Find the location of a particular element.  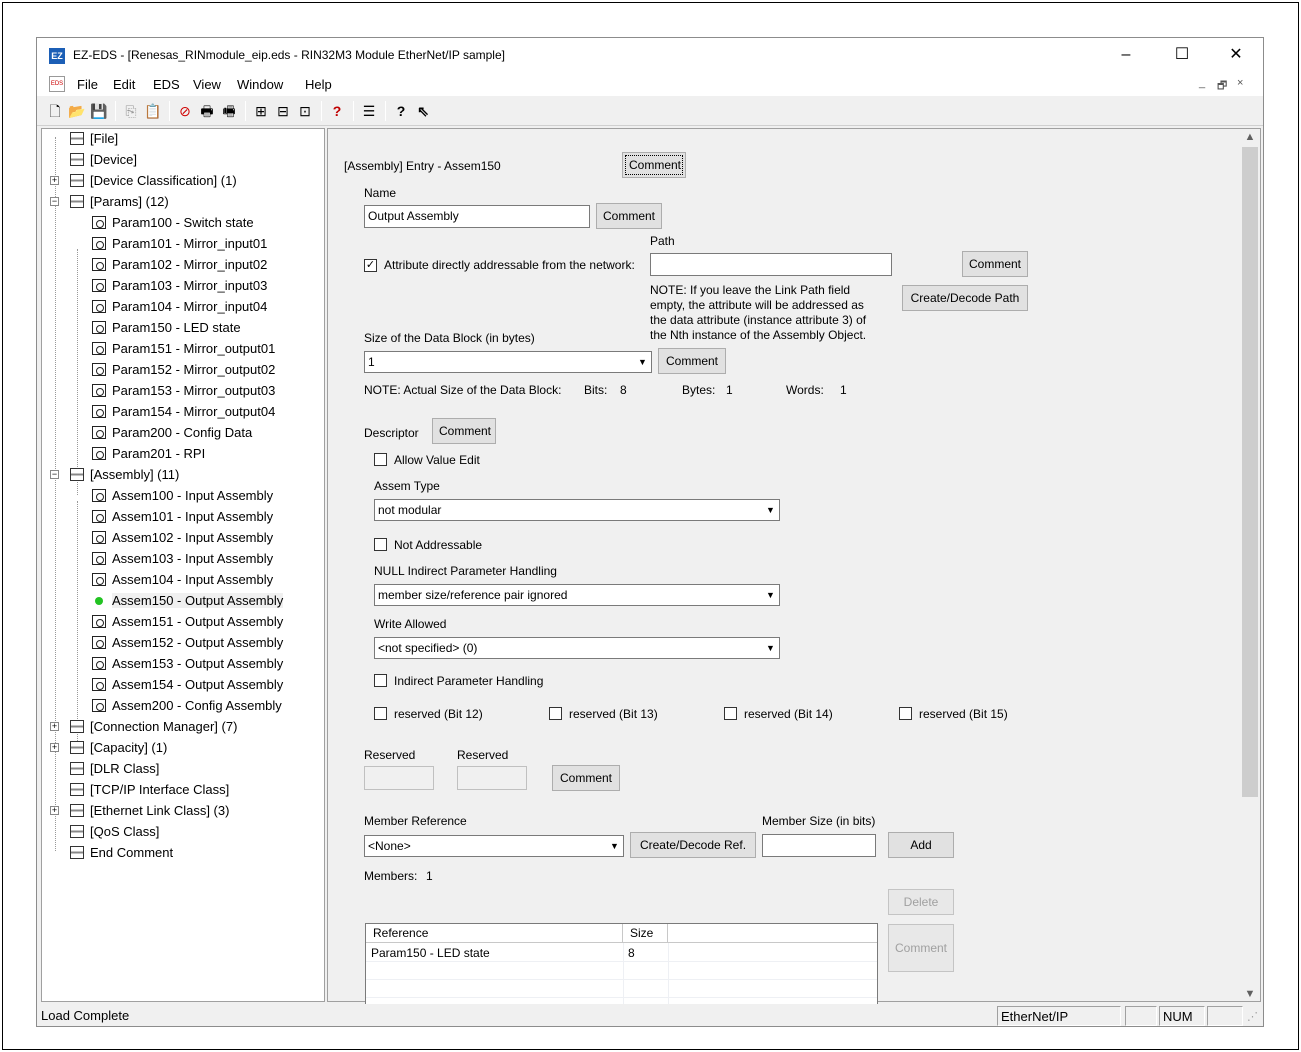

print-preview-icon: 🖷 is located at coordinates (229, 111).